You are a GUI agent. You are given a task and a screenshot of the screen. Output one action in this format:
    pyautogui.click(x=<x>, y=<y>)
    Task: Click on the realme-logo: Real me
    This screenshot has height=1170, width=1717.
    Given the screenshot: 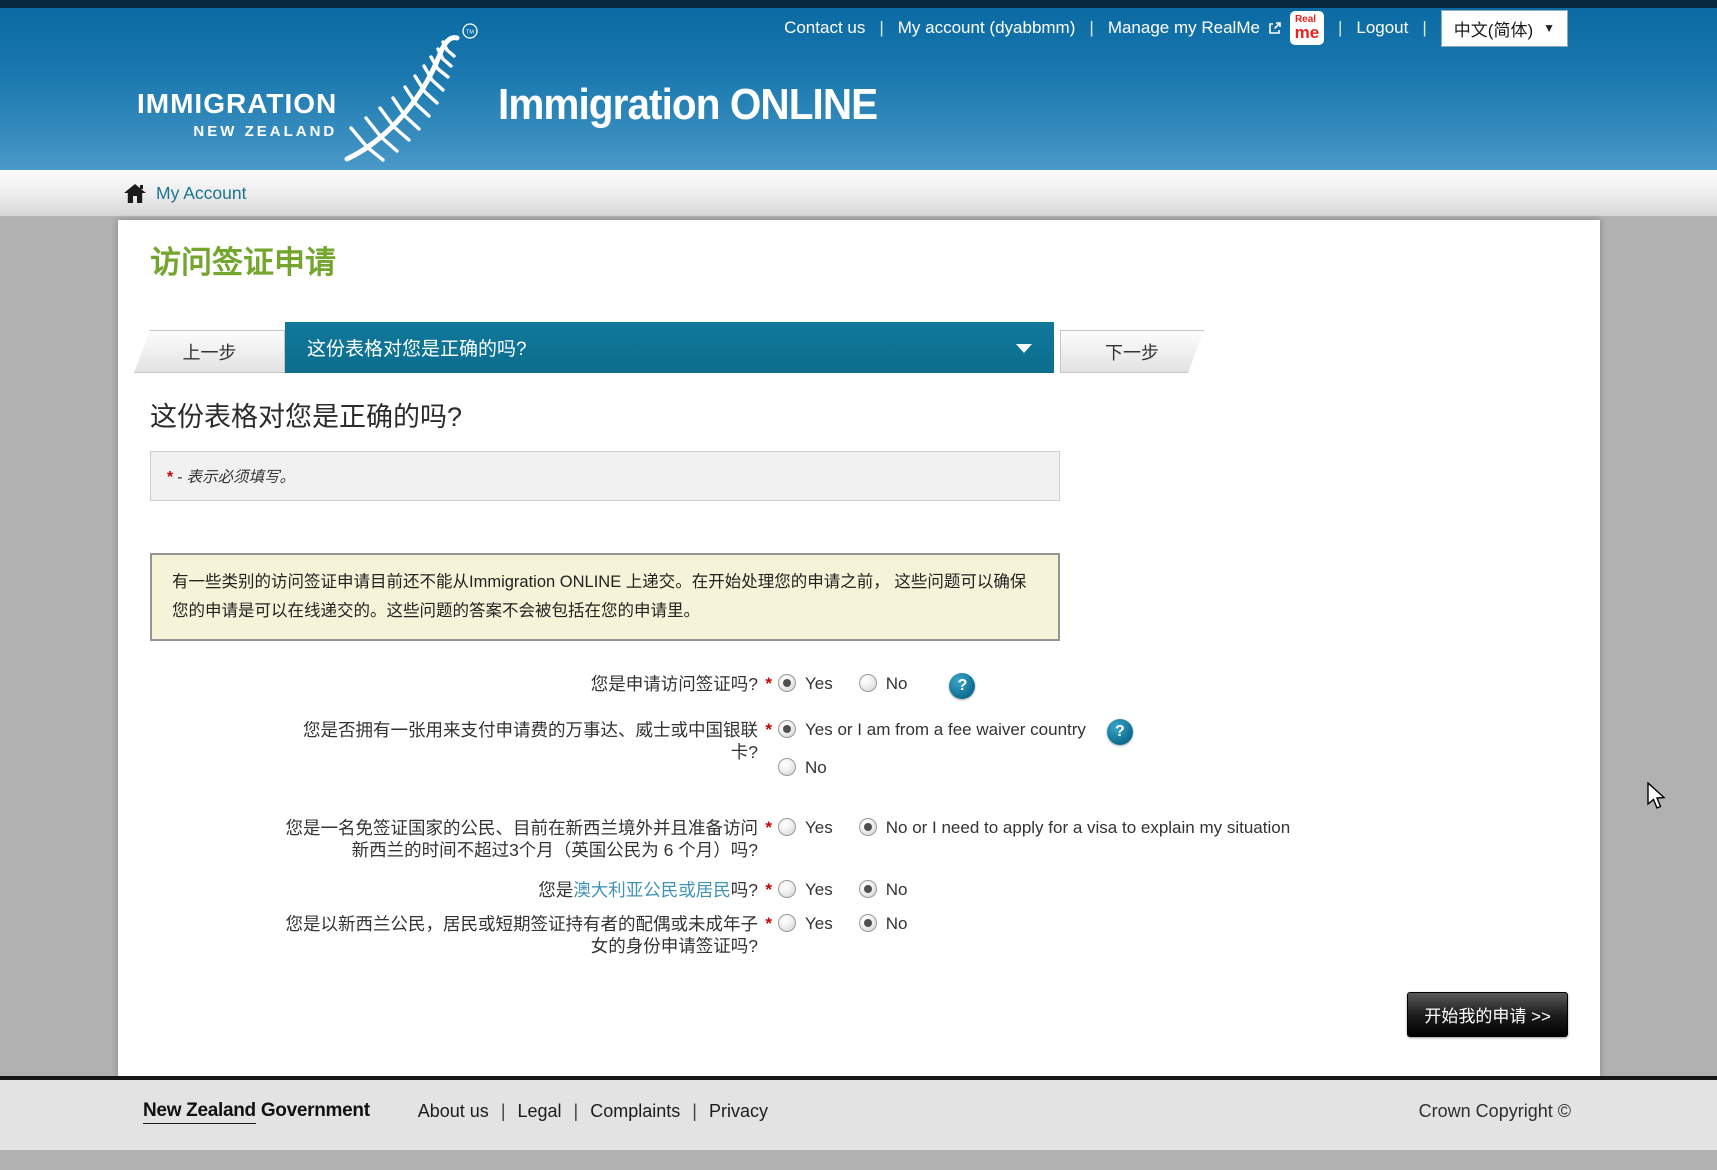 What is the action you would take?
    pyautogui.click(x=1306, y=28)
    